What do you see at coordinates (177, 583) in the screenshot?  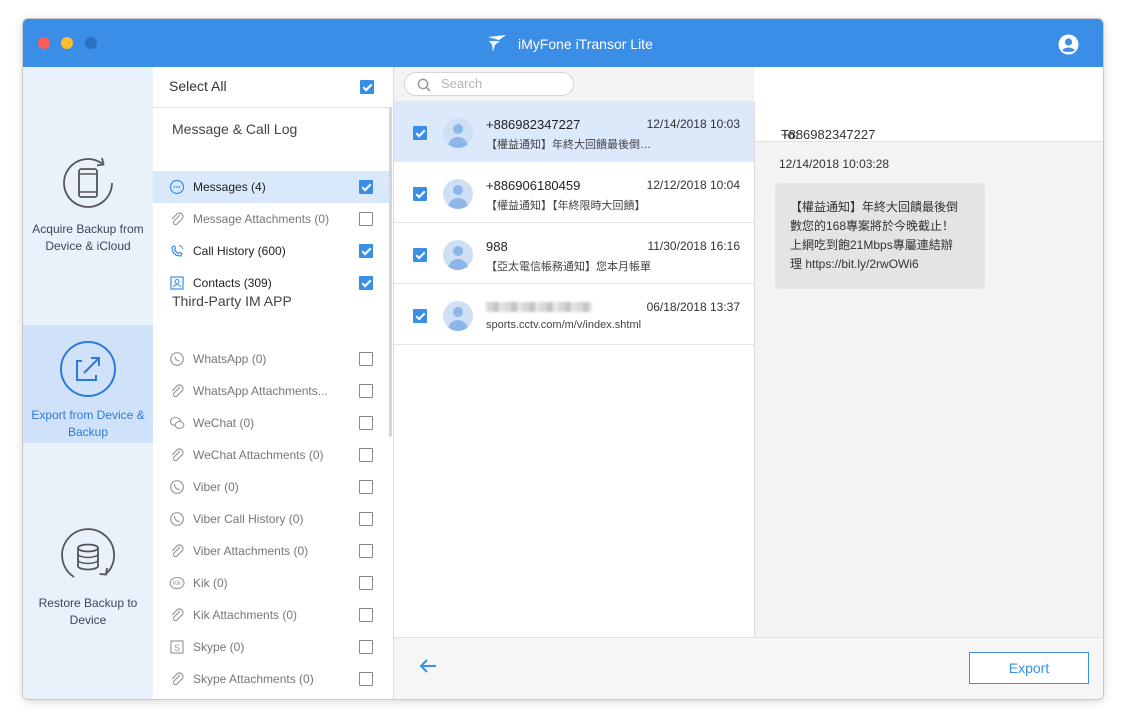 I see `kik-icon: Kik` at bounding box center [177, 583].